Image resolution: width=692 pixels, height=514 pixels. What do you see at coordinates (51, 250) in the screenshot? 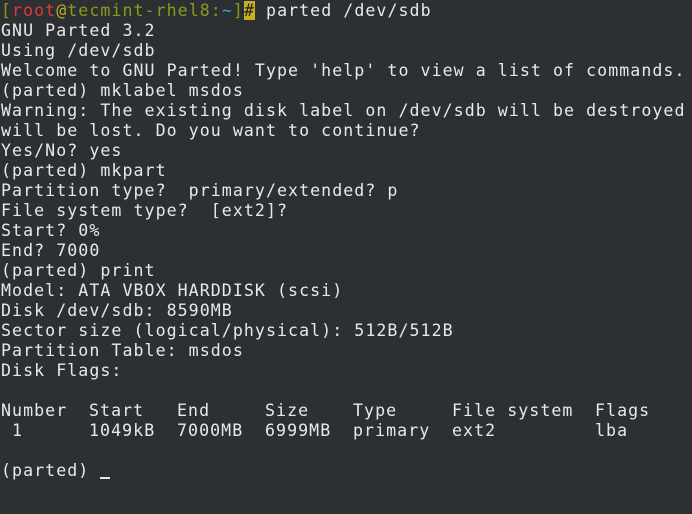
I see `output-line: End? 7000` at bounding box center [51, 250].